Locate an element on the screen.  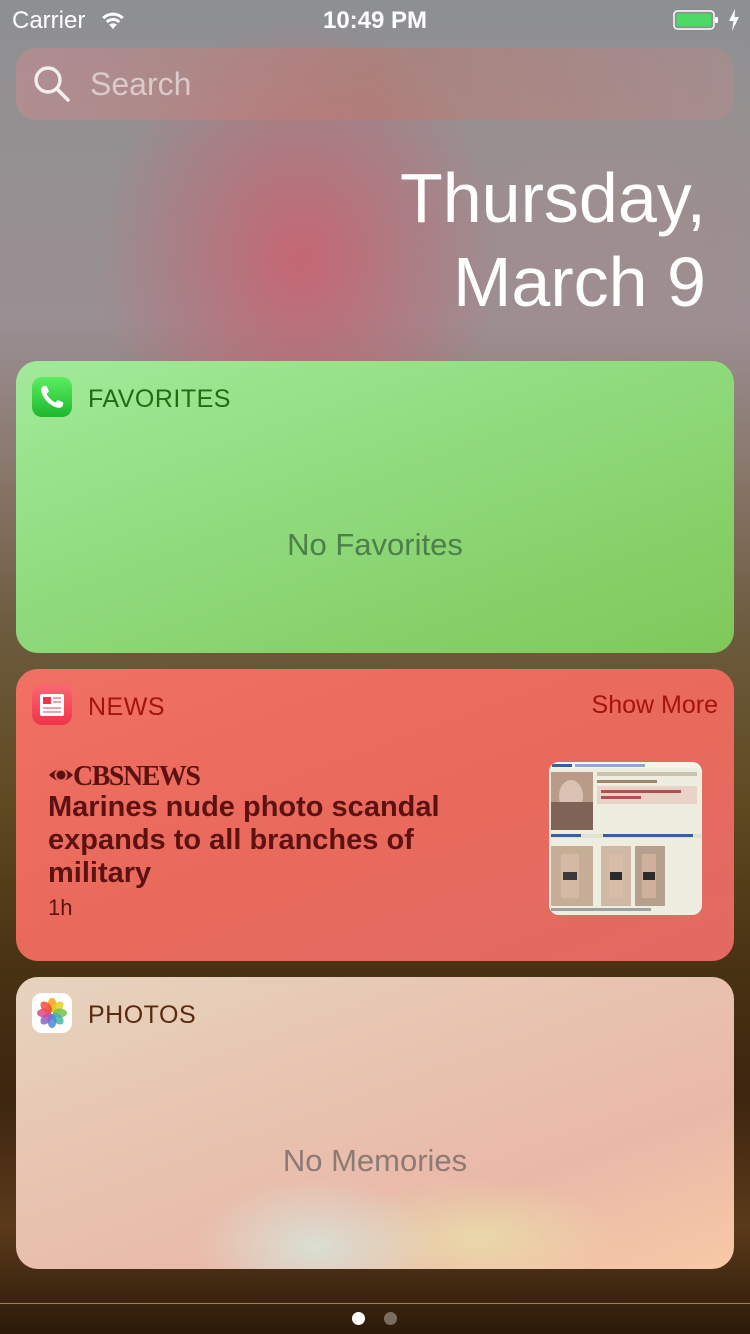
news-icon is located at coordinates (52, 705).